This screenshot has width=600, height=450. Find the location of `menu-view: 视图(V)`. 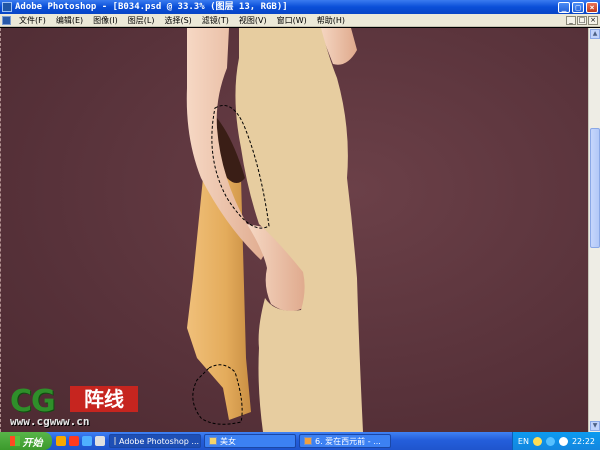

menu-view: 视图(V) is located at coordinates (253, 20).